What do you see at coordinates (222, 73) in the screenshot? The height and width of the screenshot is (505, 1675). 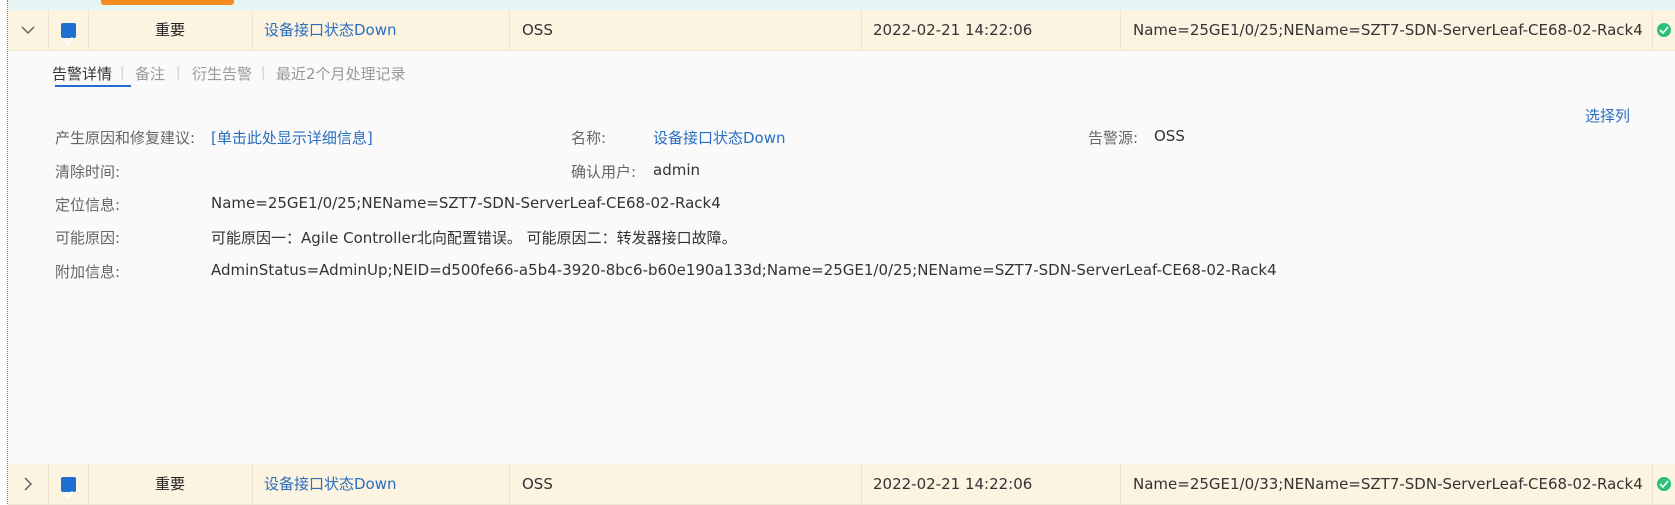 I see `tab-derived-alarms: 衍生告警` at bounding box center [222, 73].